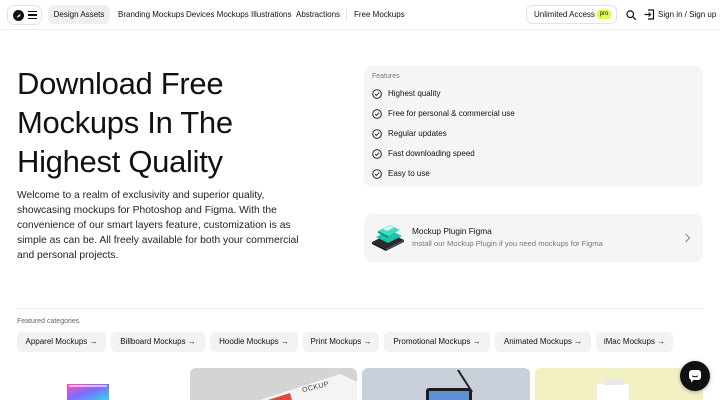 This screenshot has height=400, width=720. Describe the element at coordinates (688, 238) in the screenshot. I see `chevron-right-icon` at that location.